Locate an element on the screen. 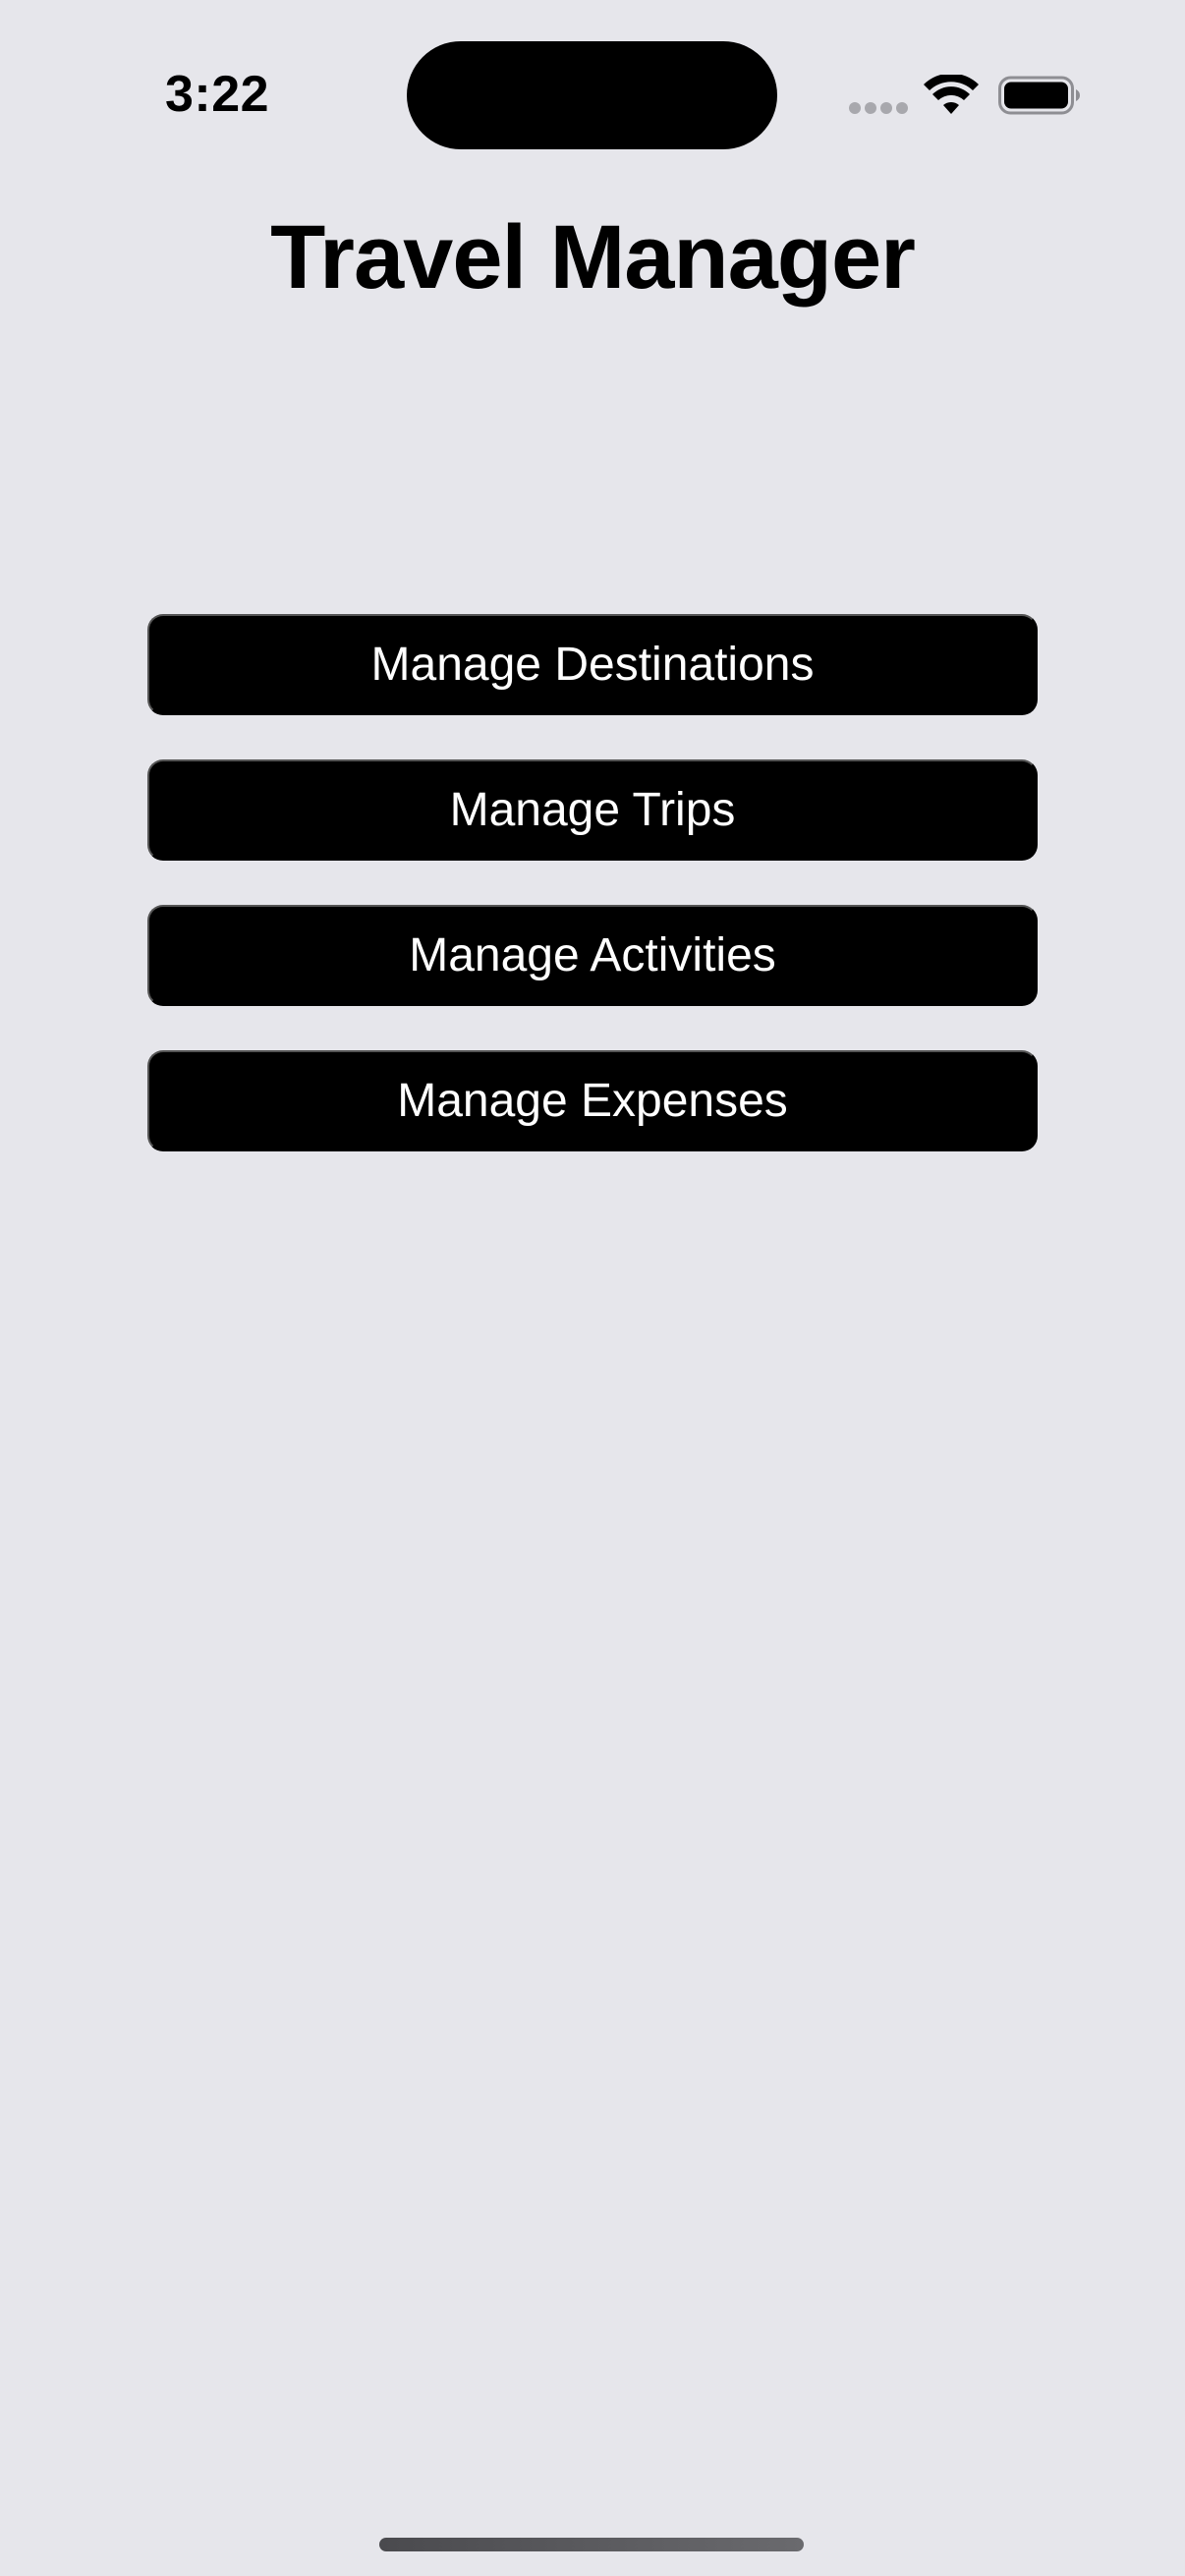  manage-activities-button: Manage Activities is located at coordinates (592, 955).